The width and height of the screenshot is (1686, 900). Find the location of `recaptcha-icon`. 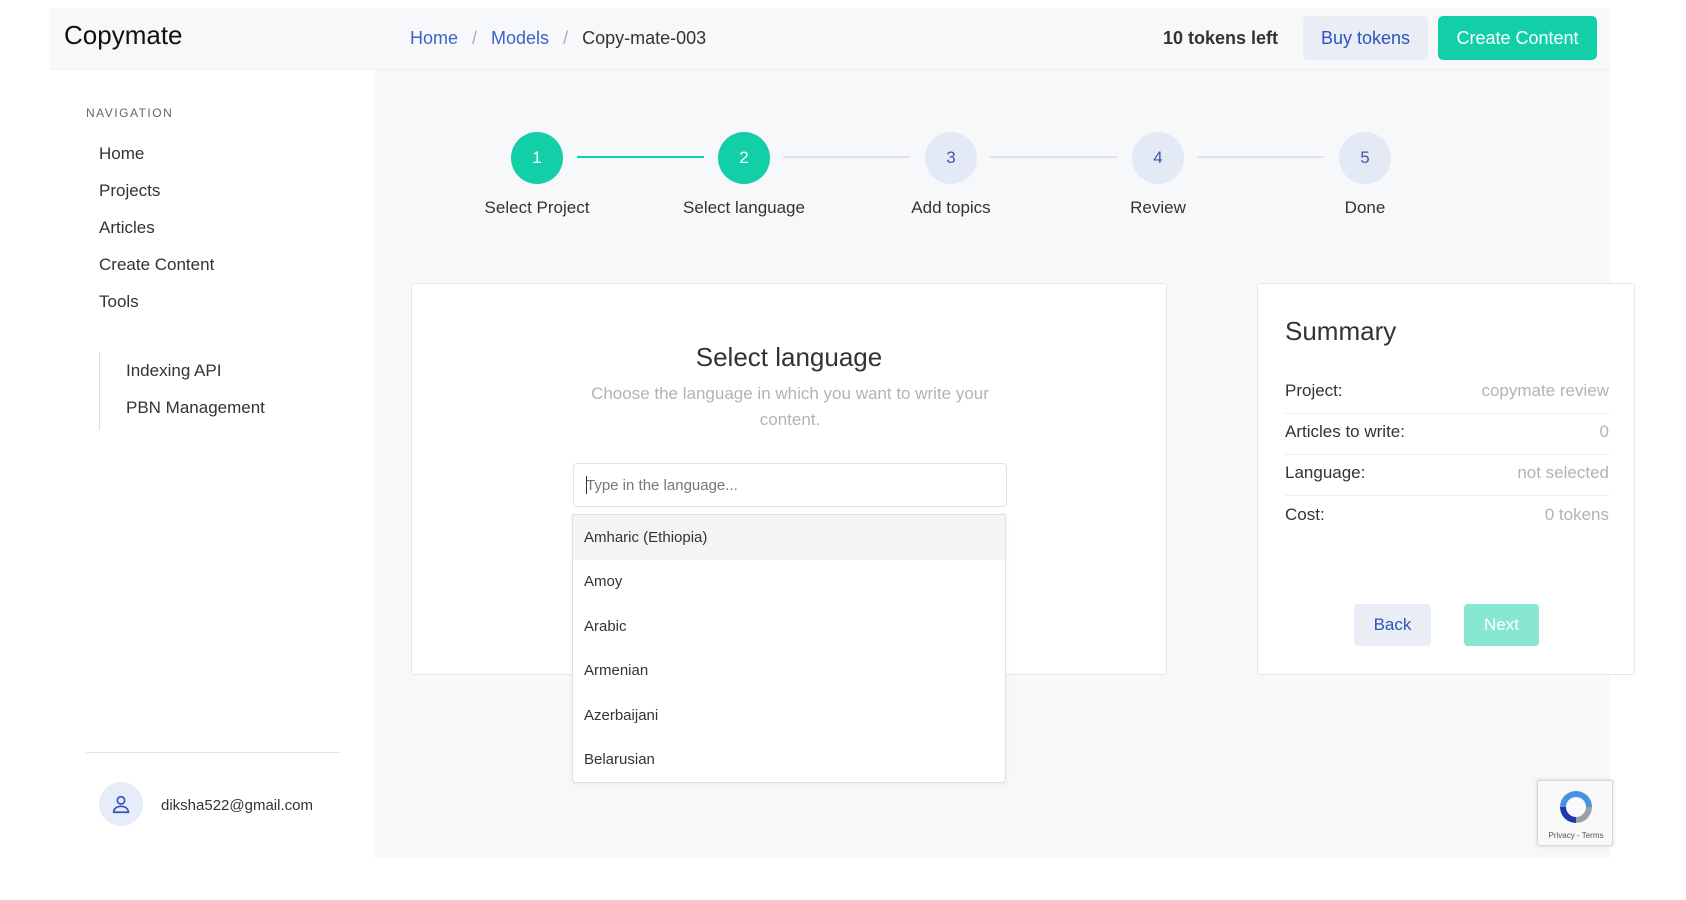

recaptcha-icon is located at coordinates (1576, 807).